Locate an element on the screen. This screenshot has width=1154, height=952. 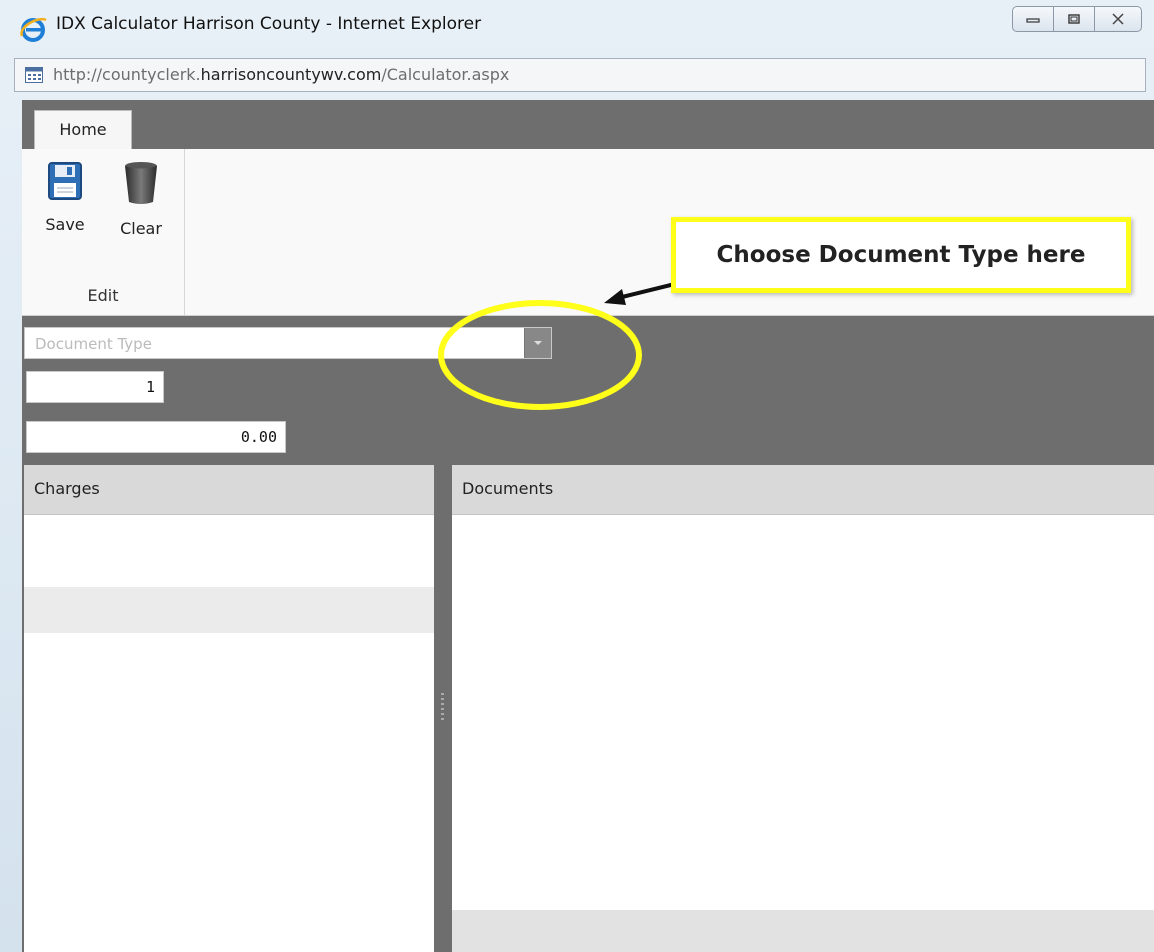
annotation-callout: Choose Document Type here is located at coordinates (901, 255).